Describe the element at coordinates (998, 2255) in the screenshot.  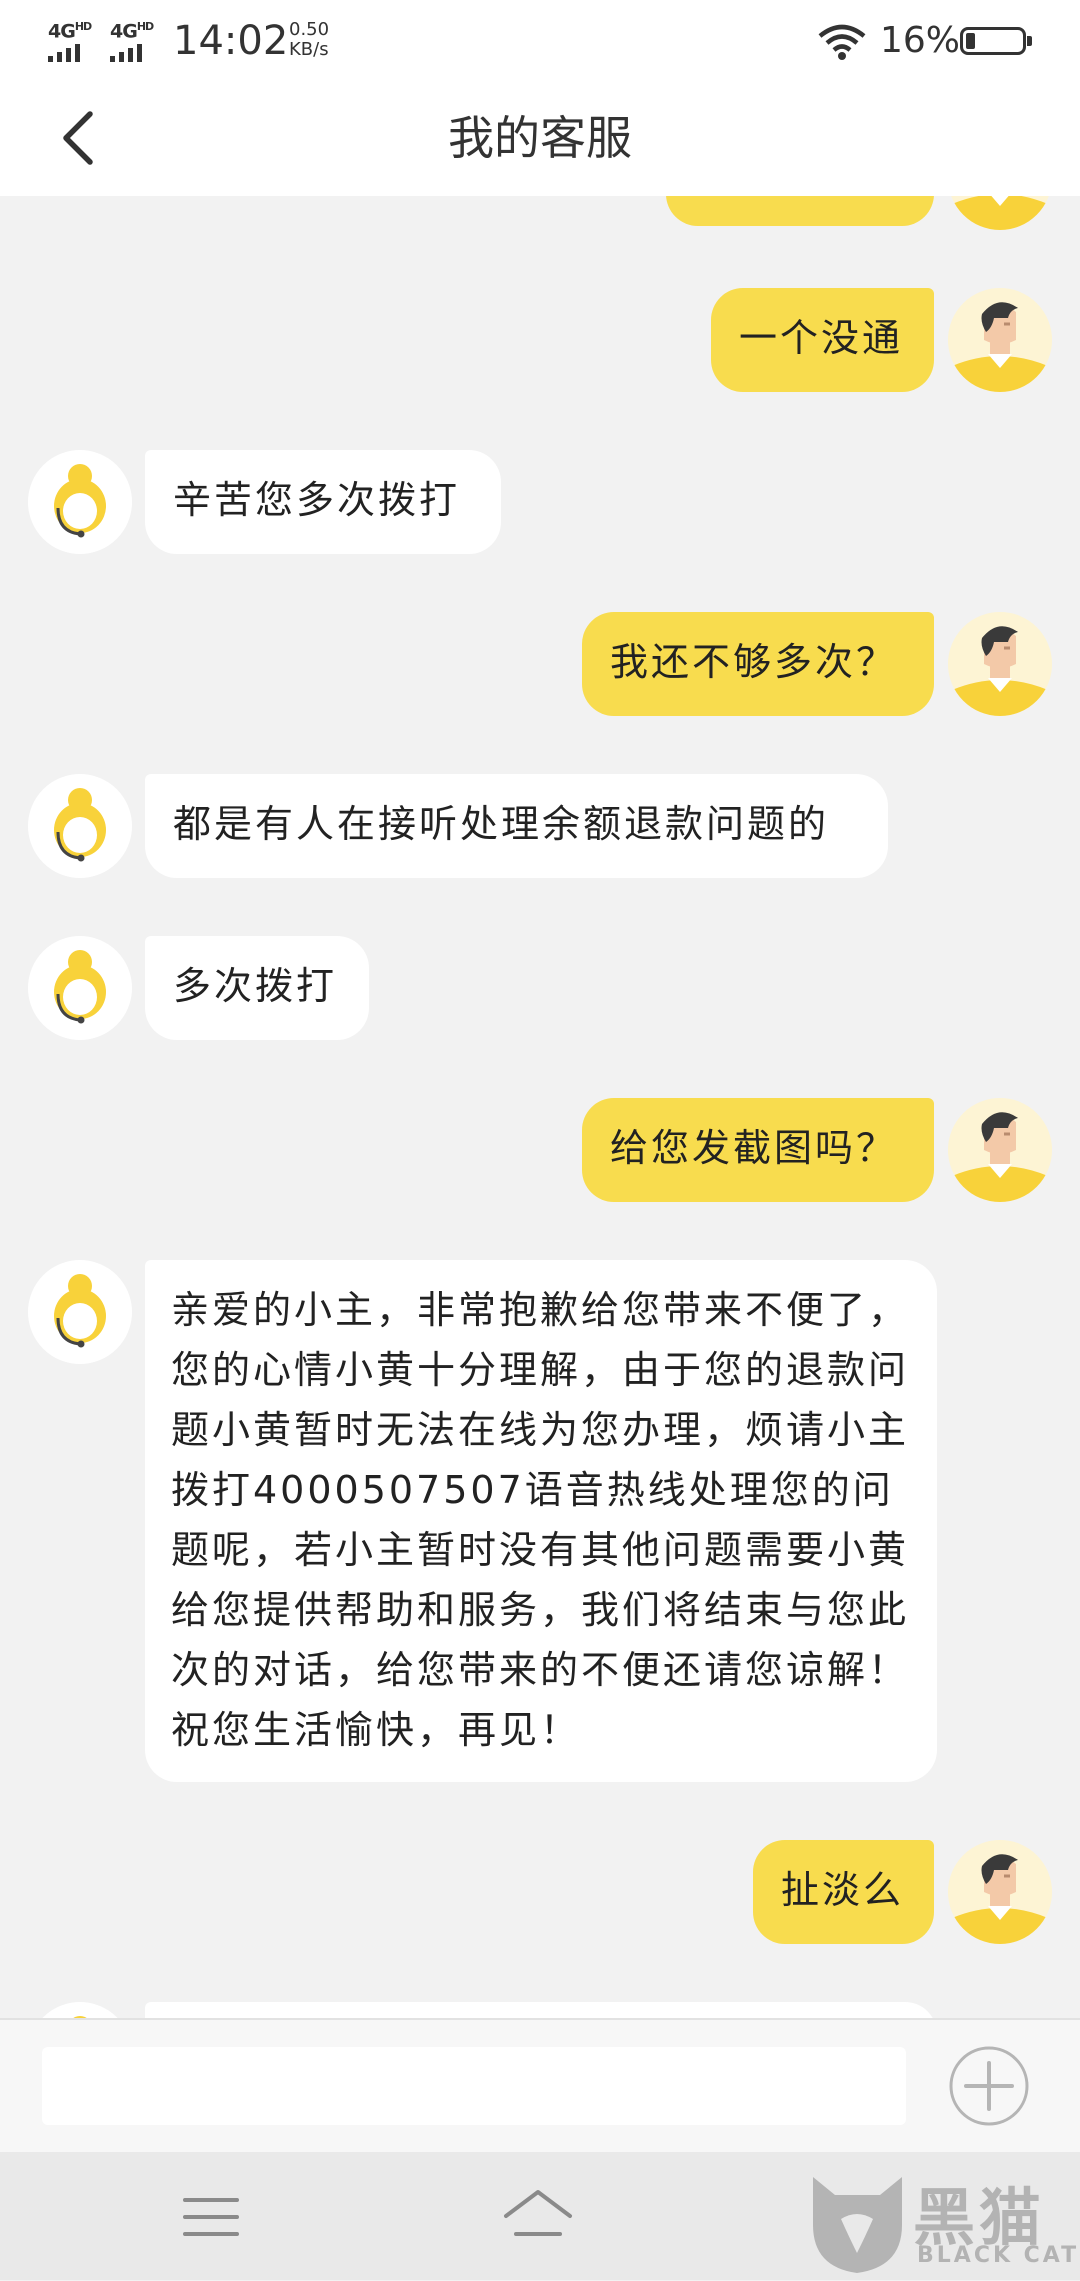
I see `watermark-text-en: BLACK CAT` at that location.